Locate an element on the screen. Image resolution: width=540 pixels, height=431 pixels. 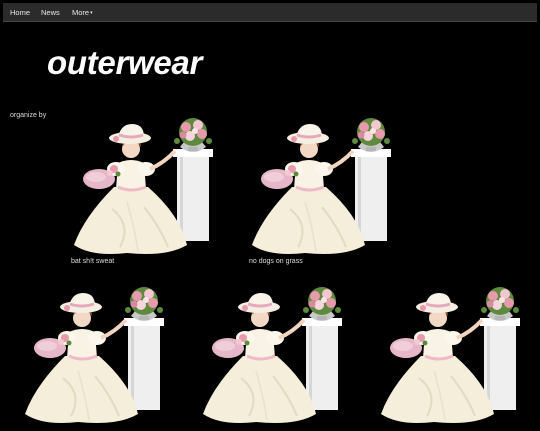
page-title: outerwear is located at coordinates (125, 62).